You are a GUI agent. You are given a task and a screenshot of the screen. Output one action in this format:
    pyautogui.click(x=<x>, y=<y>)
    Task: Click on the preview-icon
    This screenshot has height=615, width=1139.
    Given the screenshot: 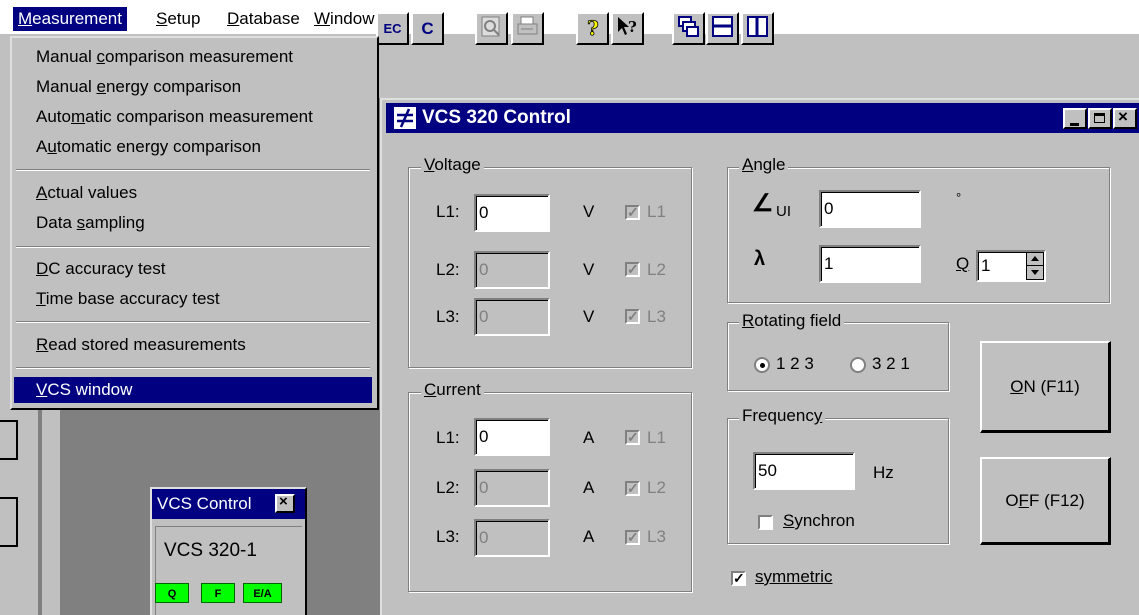 What is the action you would take?
    pyautogui.click(x=491, y=28)
    